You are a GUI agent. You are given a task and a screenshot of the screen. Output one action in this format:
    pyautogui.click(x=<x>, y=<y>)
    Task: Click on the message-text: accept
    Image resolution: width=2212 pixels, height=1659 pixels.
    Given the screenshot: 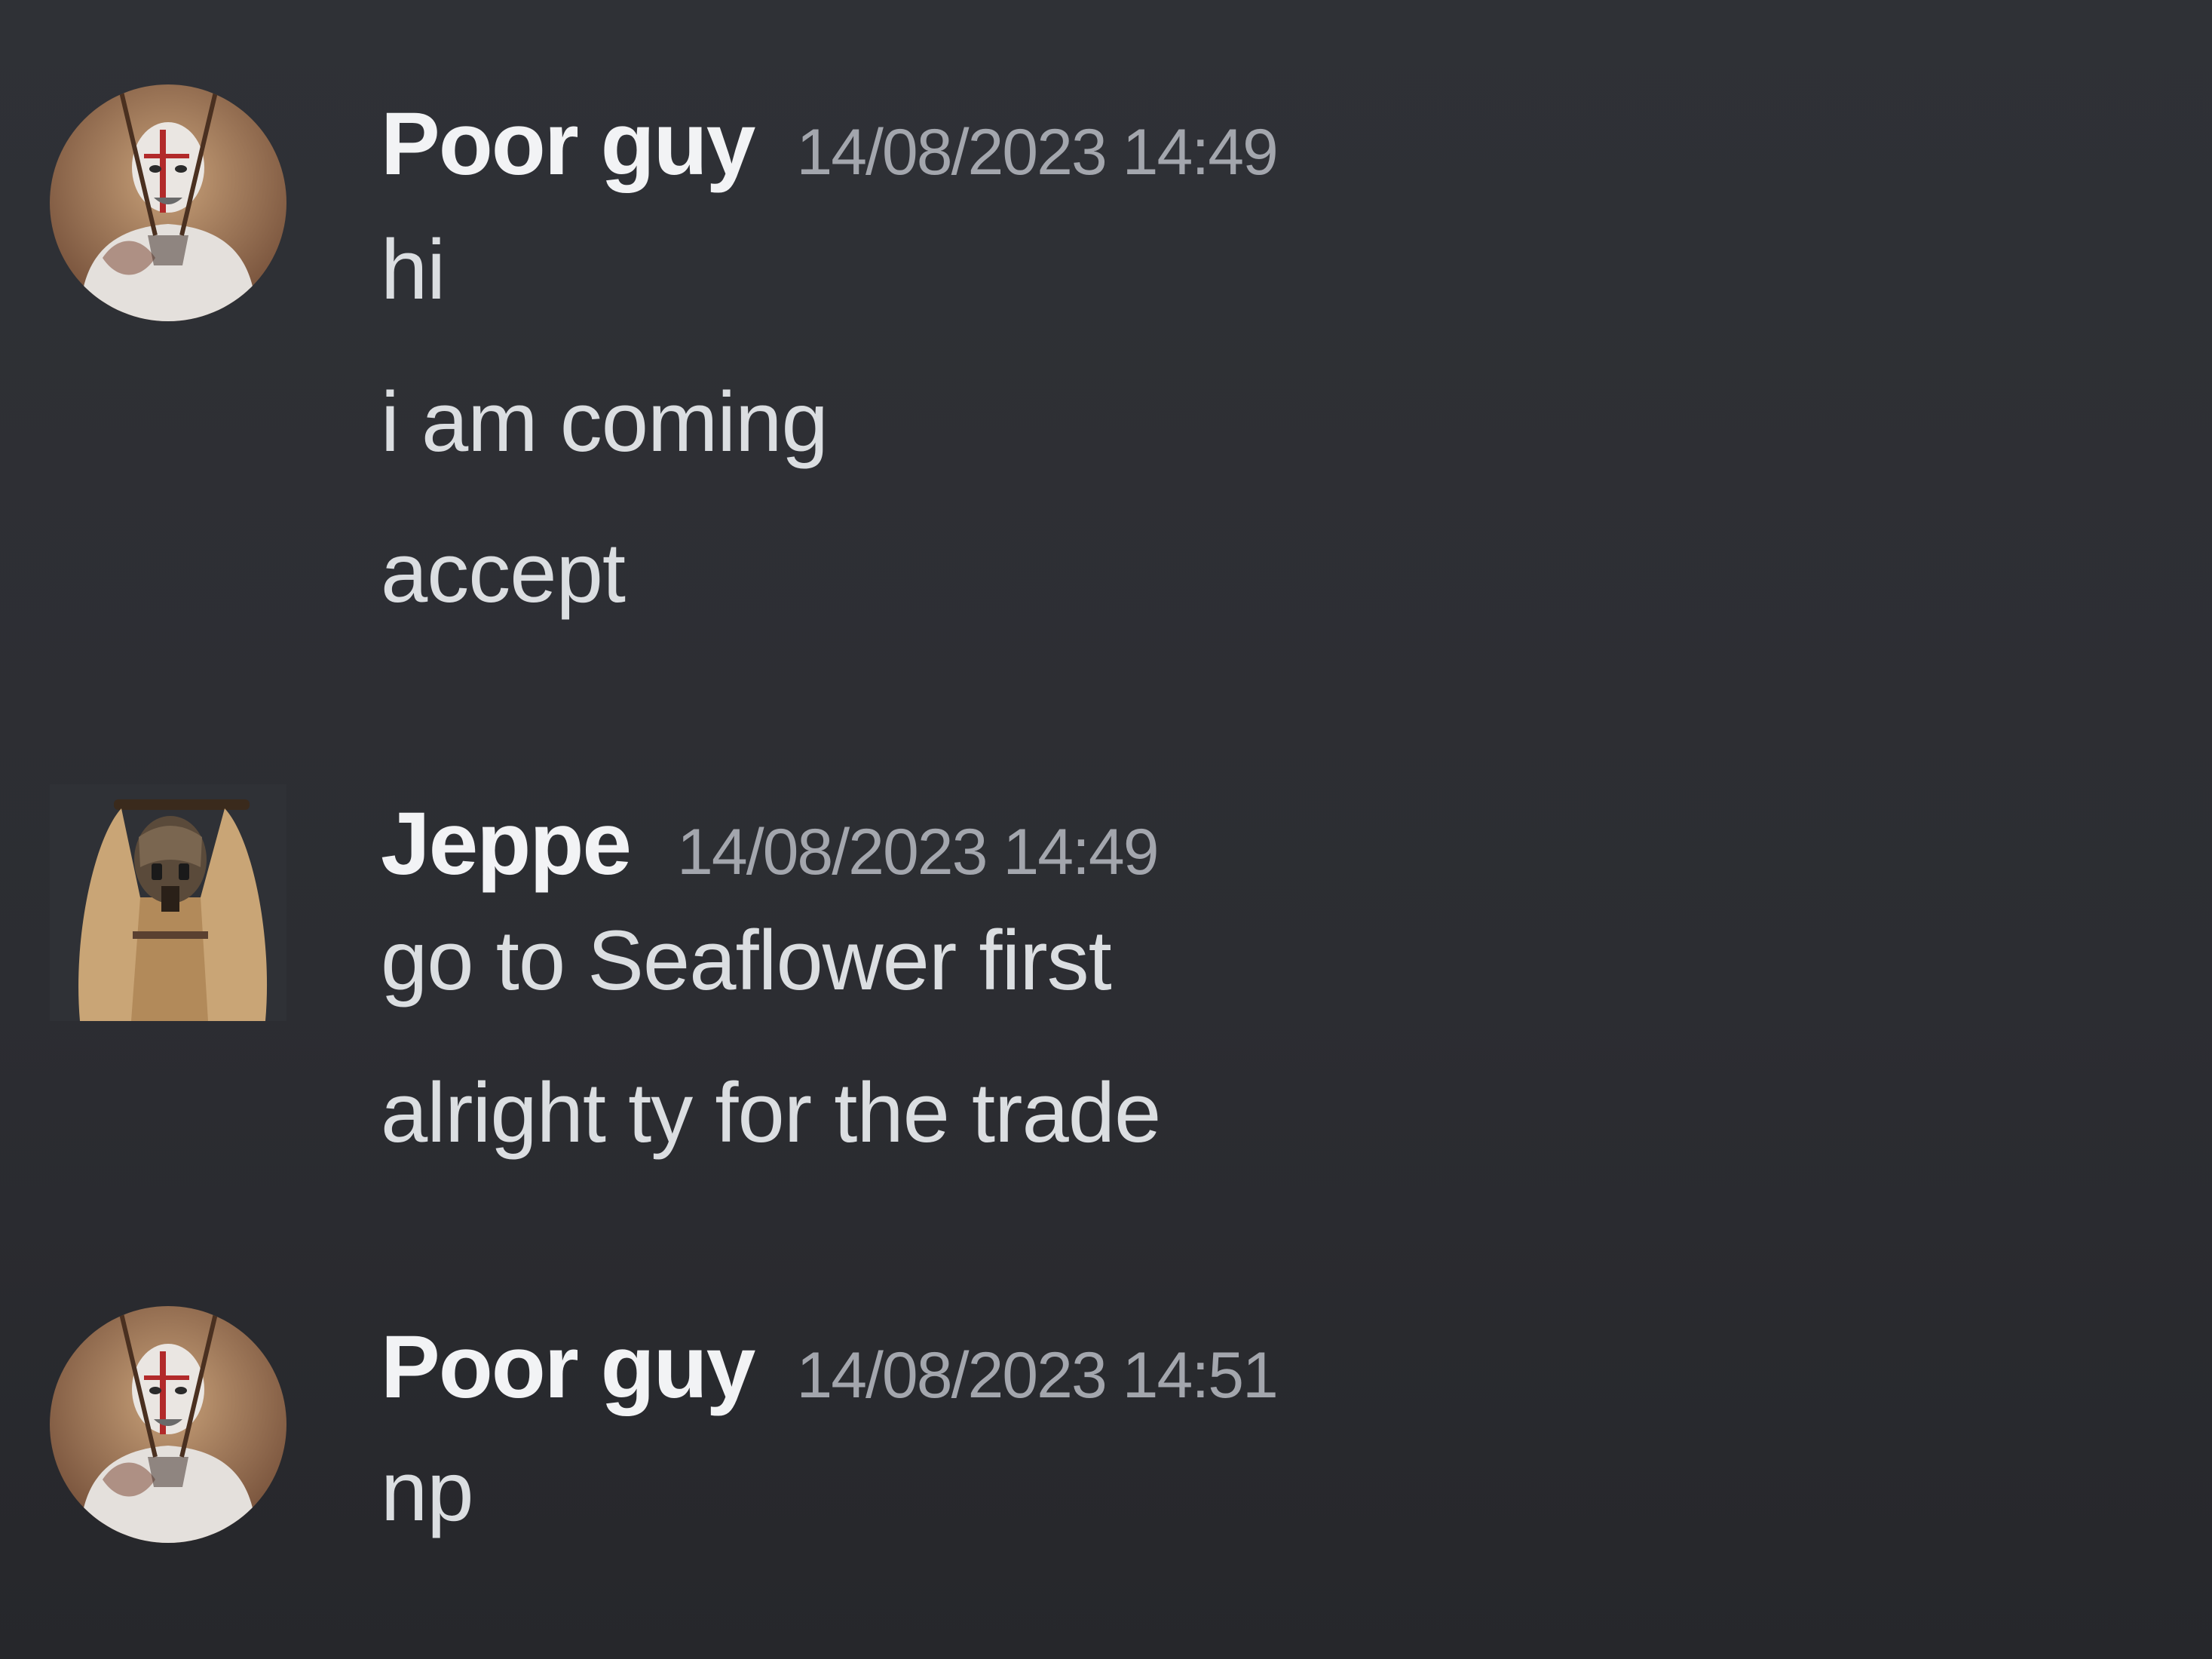 What is the action you would take?
    pyautogui.click(x=503, y=573)
    